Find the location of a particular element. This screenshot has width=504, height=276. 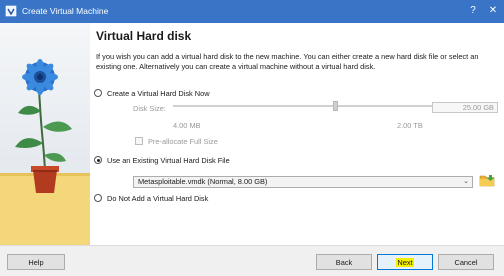

next-button: Next is located at coordinates (405, 262).